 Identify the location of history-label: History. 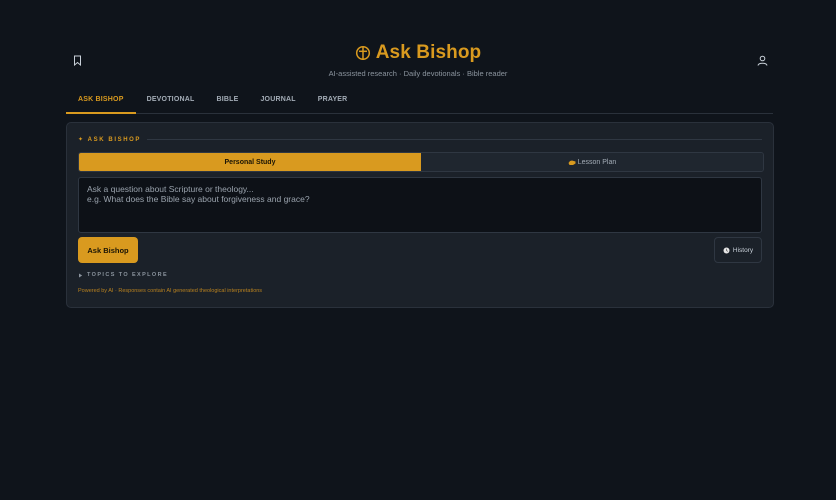
(743, 250).